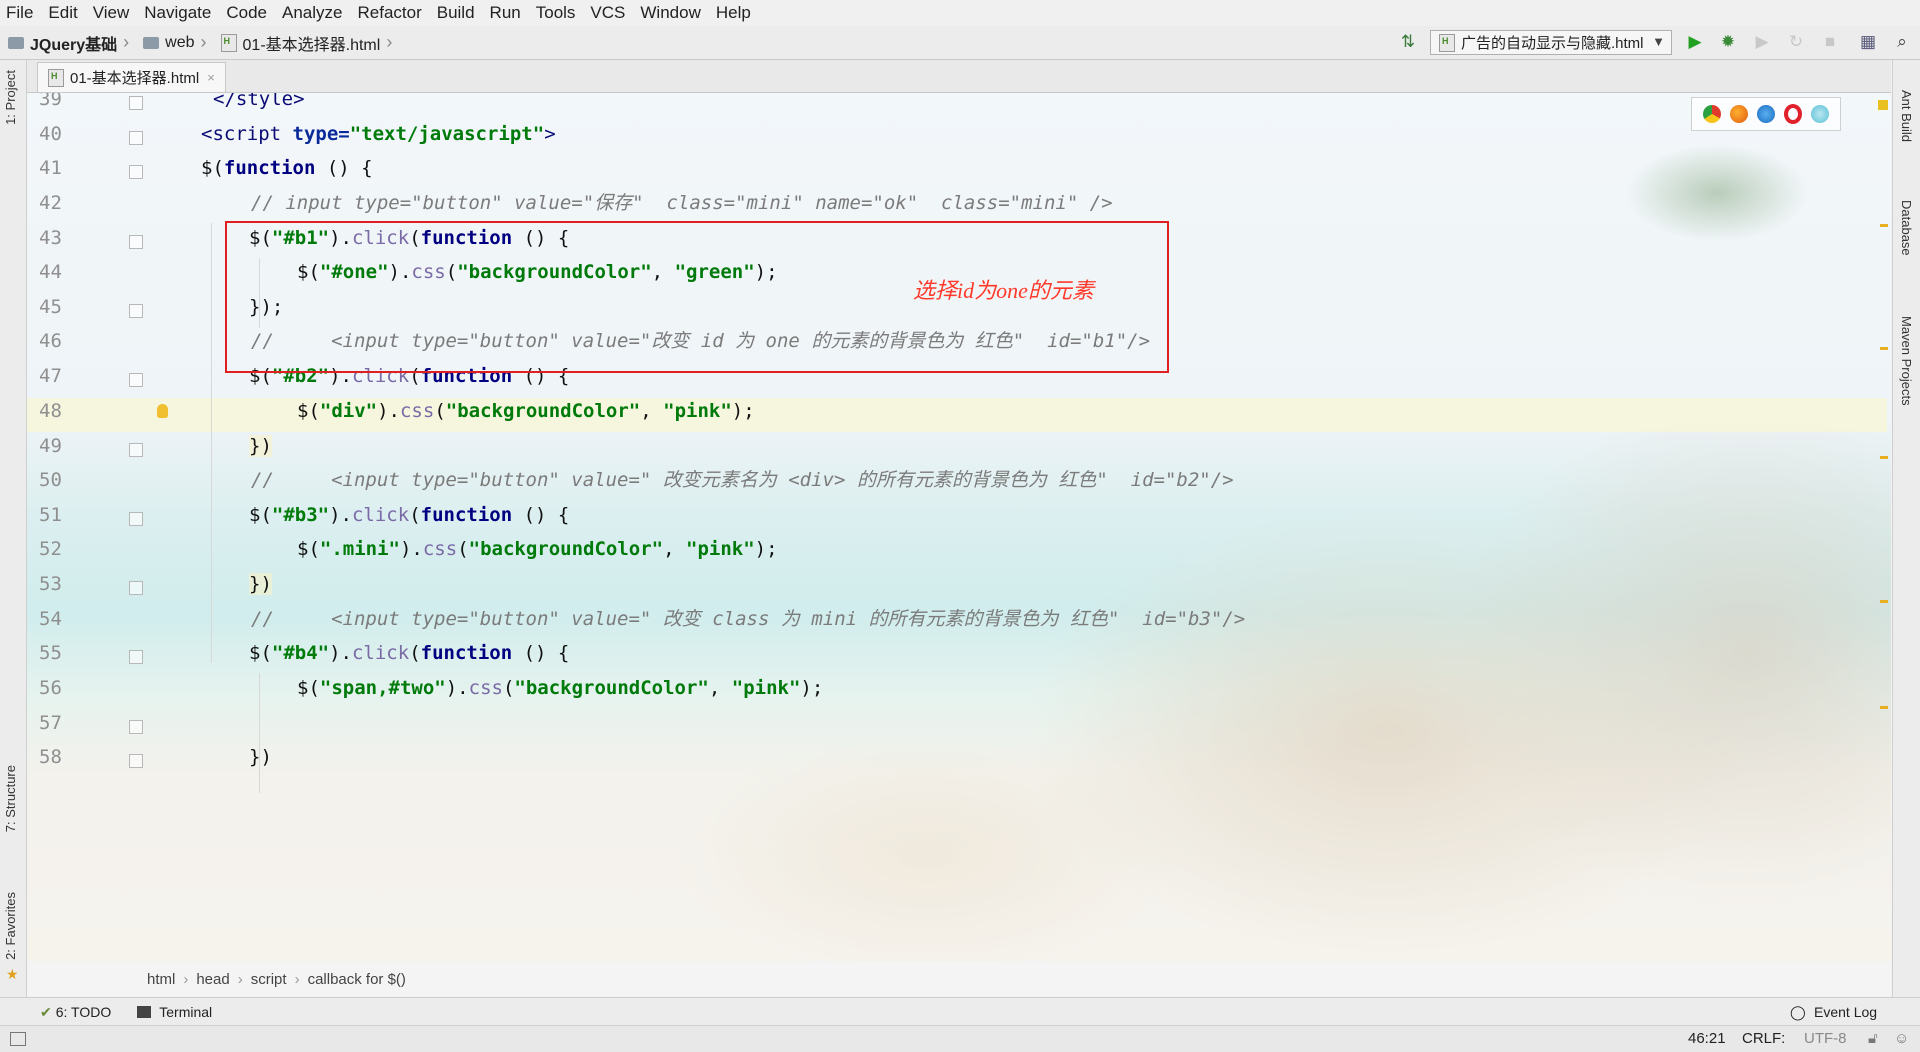 The height and width of the screenshot is (1052, 1920). I want to click on code-line: </style>, so click(959, 103).